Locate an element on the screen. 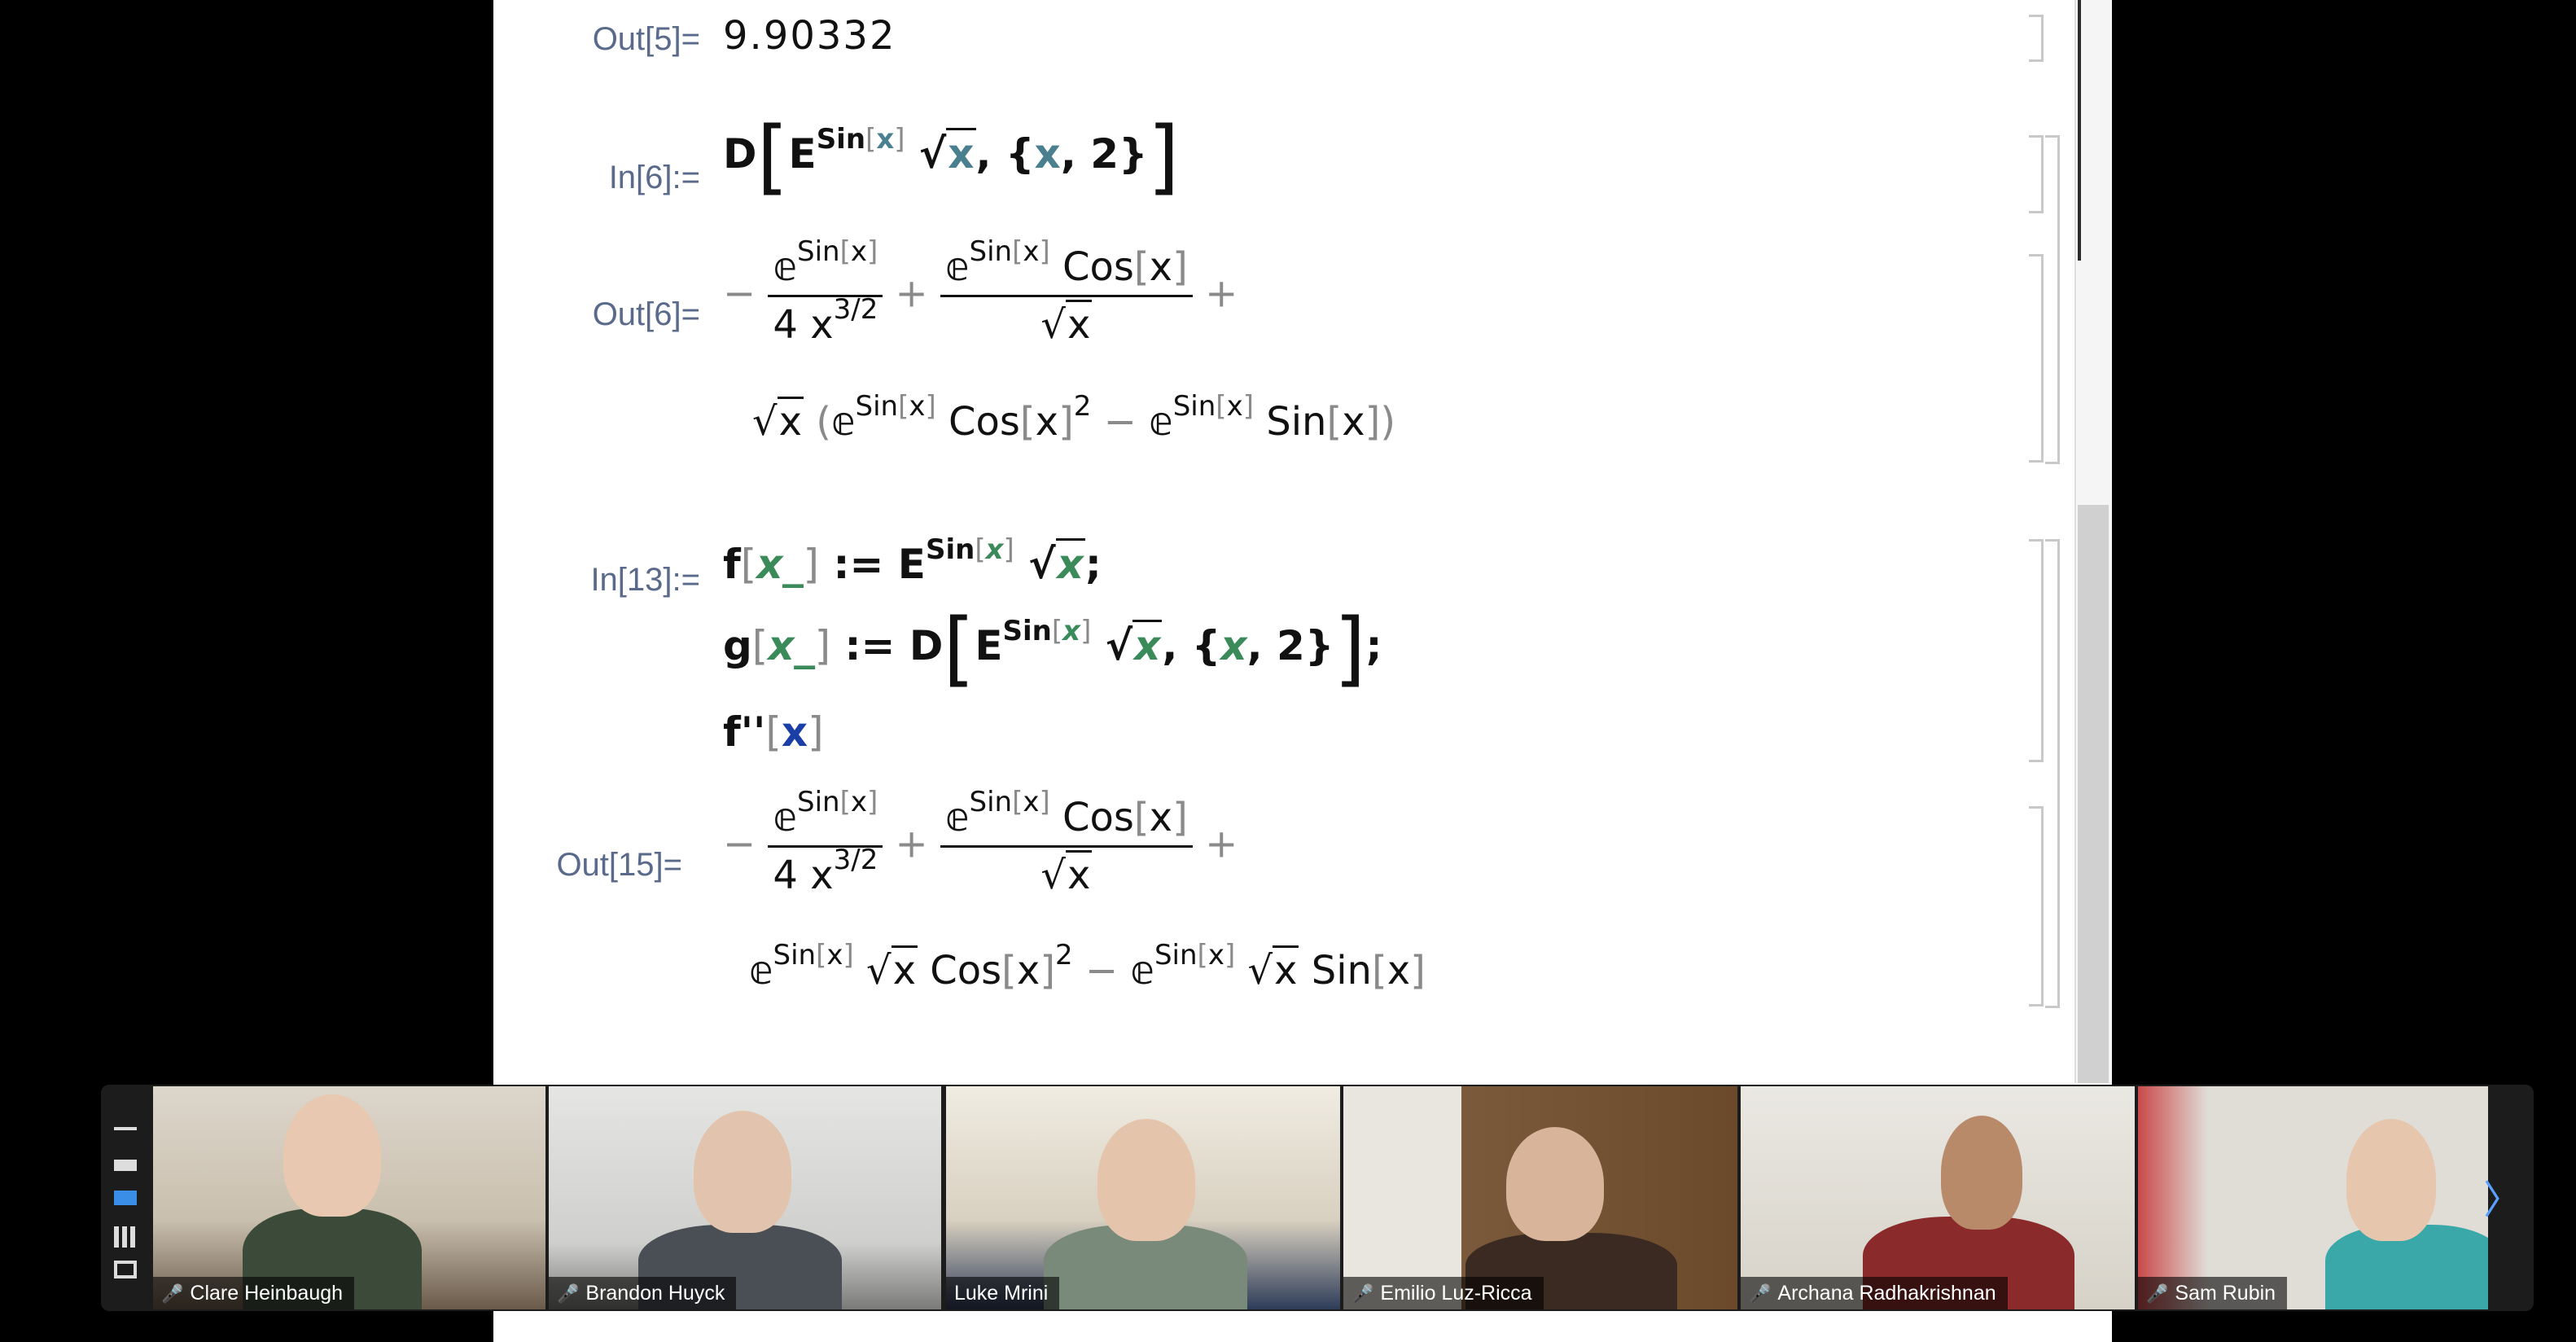  view-strip-icon is located at coordinates (125, 1198).